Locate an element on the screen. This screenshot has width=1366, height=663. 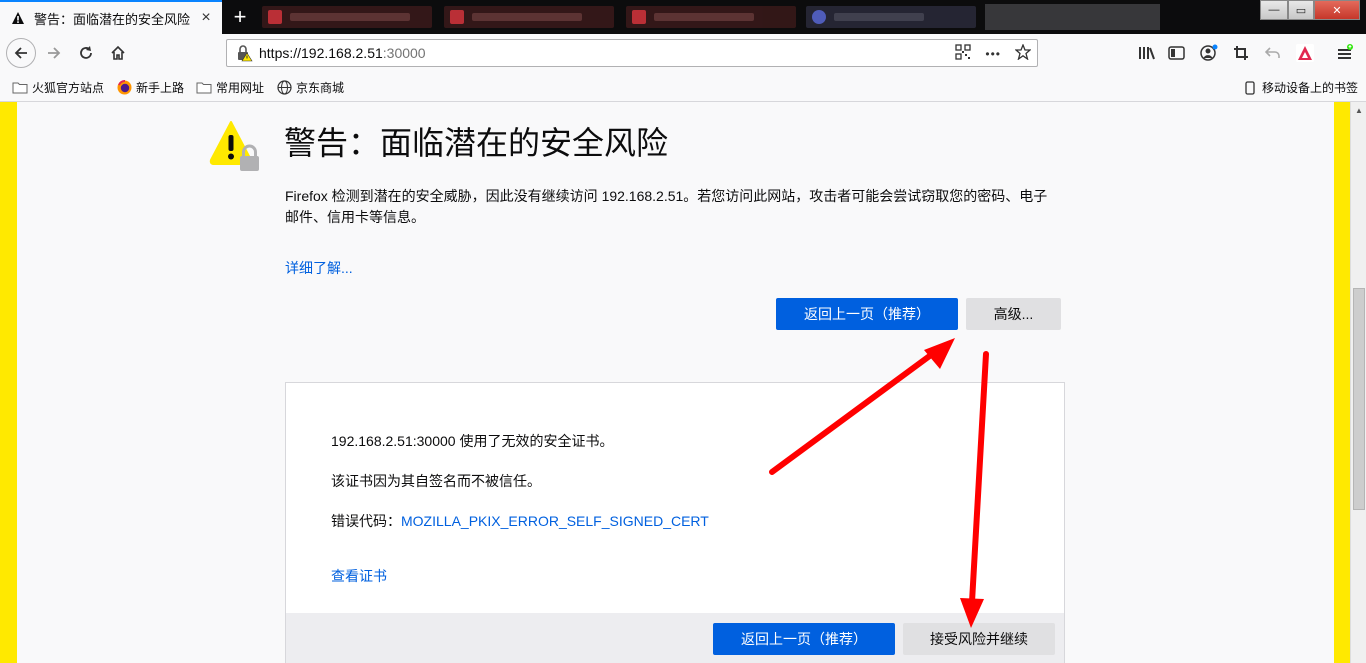
tab-close-button: × is located at coordinates (206, 18).